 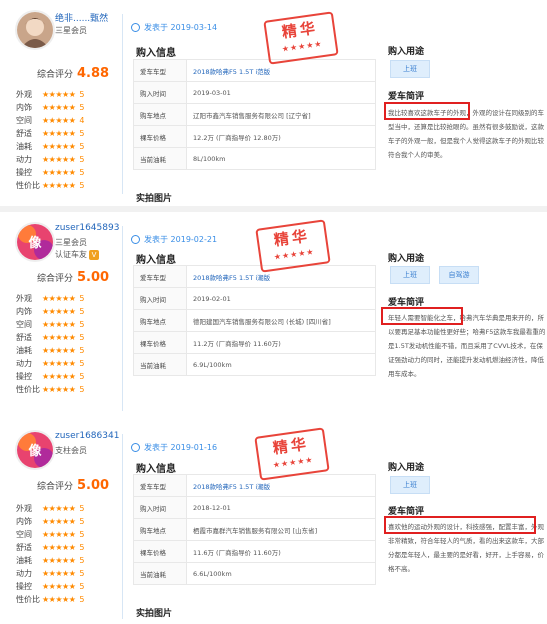 I want to click on photos-title: 实拍图片, so click(x=154, y=614).